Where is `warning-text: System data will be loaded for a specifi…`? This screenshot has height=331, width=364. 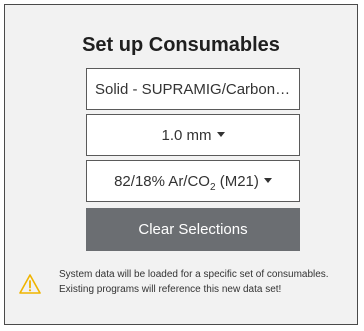 warning-text: System data will be loaded for a specifi… is located at coordinates (194, 282).